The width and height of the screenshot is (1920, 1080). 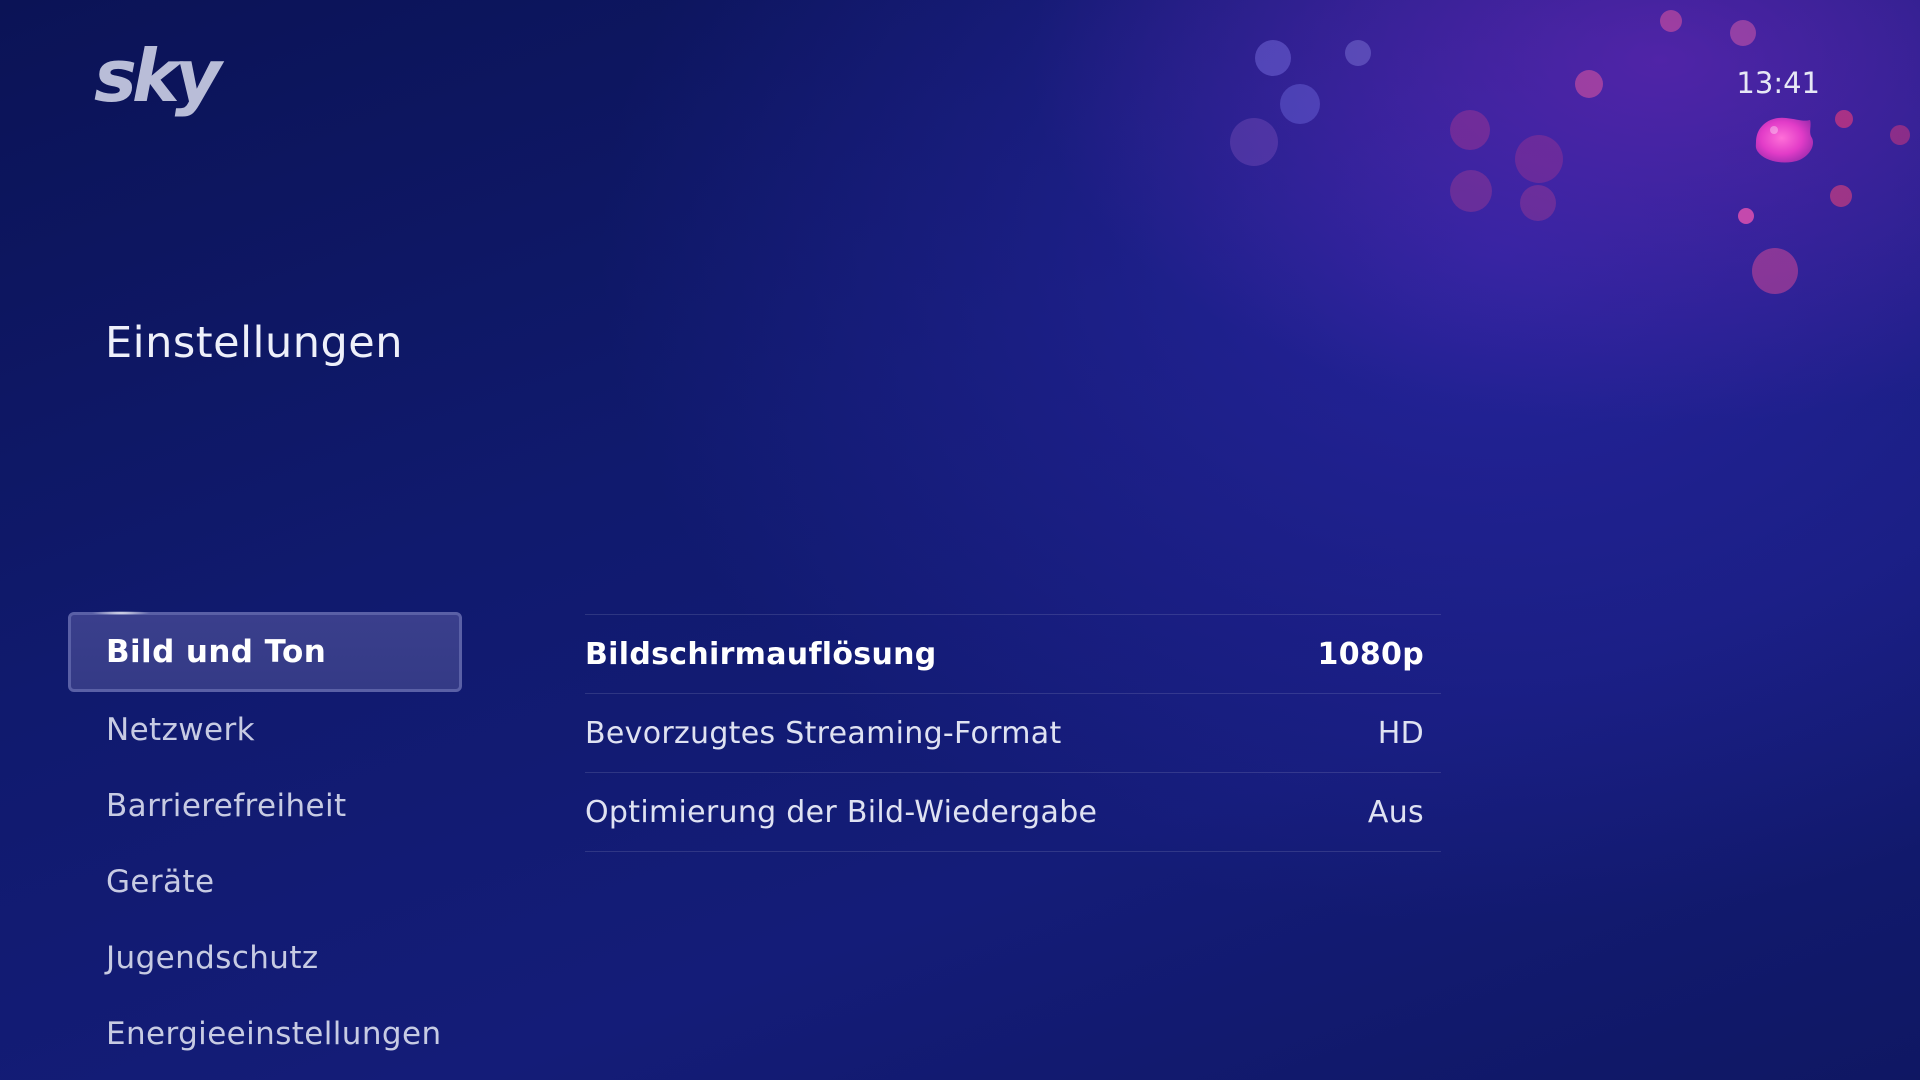 What do you see at coordinates (226, 806) in the screenshot?
I see `sidebar-item-label: Barrierefreiheit` at bounding box center [226, 806].